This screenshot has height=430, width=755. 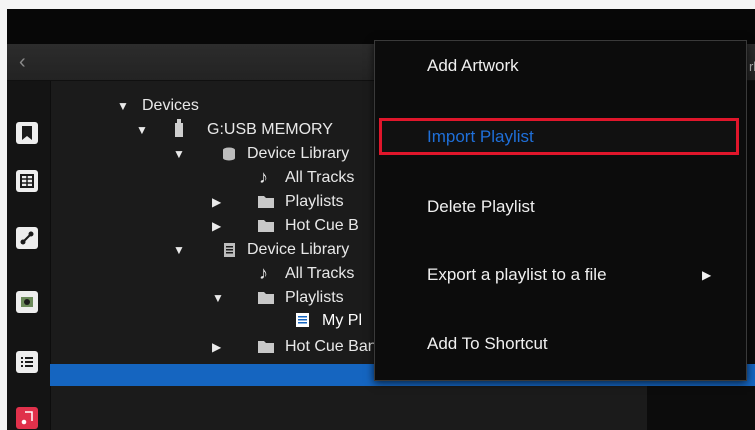 I want to click on left-icon-bar, so click(x=29, y=255).